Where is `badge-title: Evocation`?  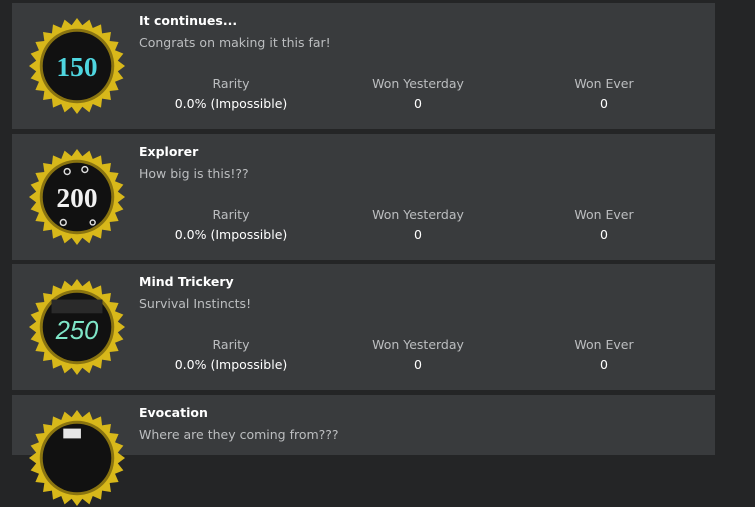 badge-title: Evocation is located at coordinates (173, 412).